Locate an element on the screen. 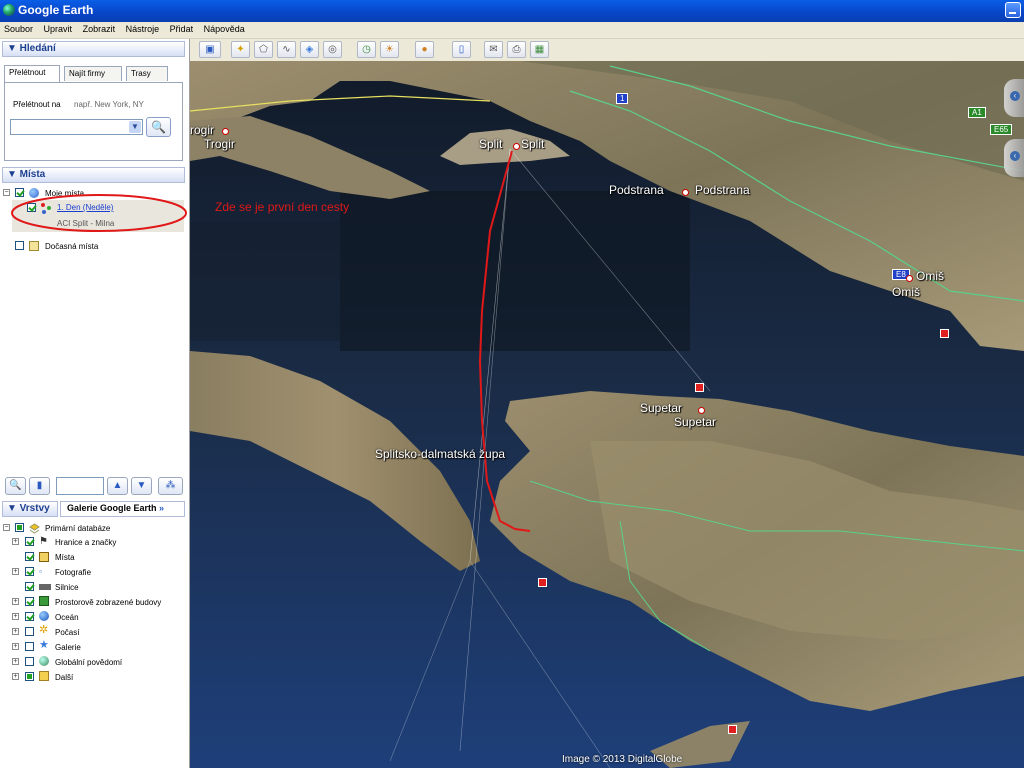 The image size is (1024, 768). menu-file: Soubor is located at coordinates (18, 28).